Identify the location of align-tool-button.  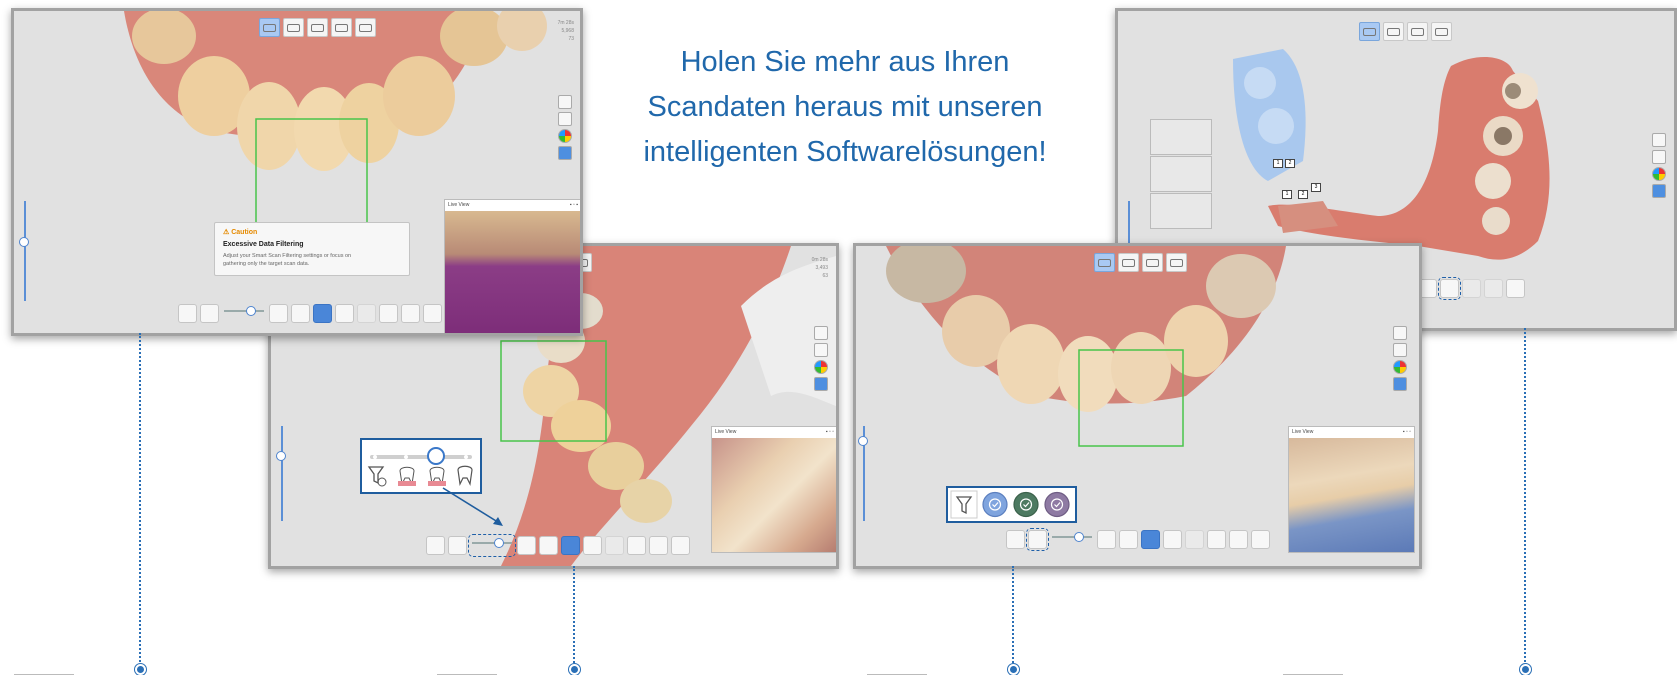
(1449, 288).